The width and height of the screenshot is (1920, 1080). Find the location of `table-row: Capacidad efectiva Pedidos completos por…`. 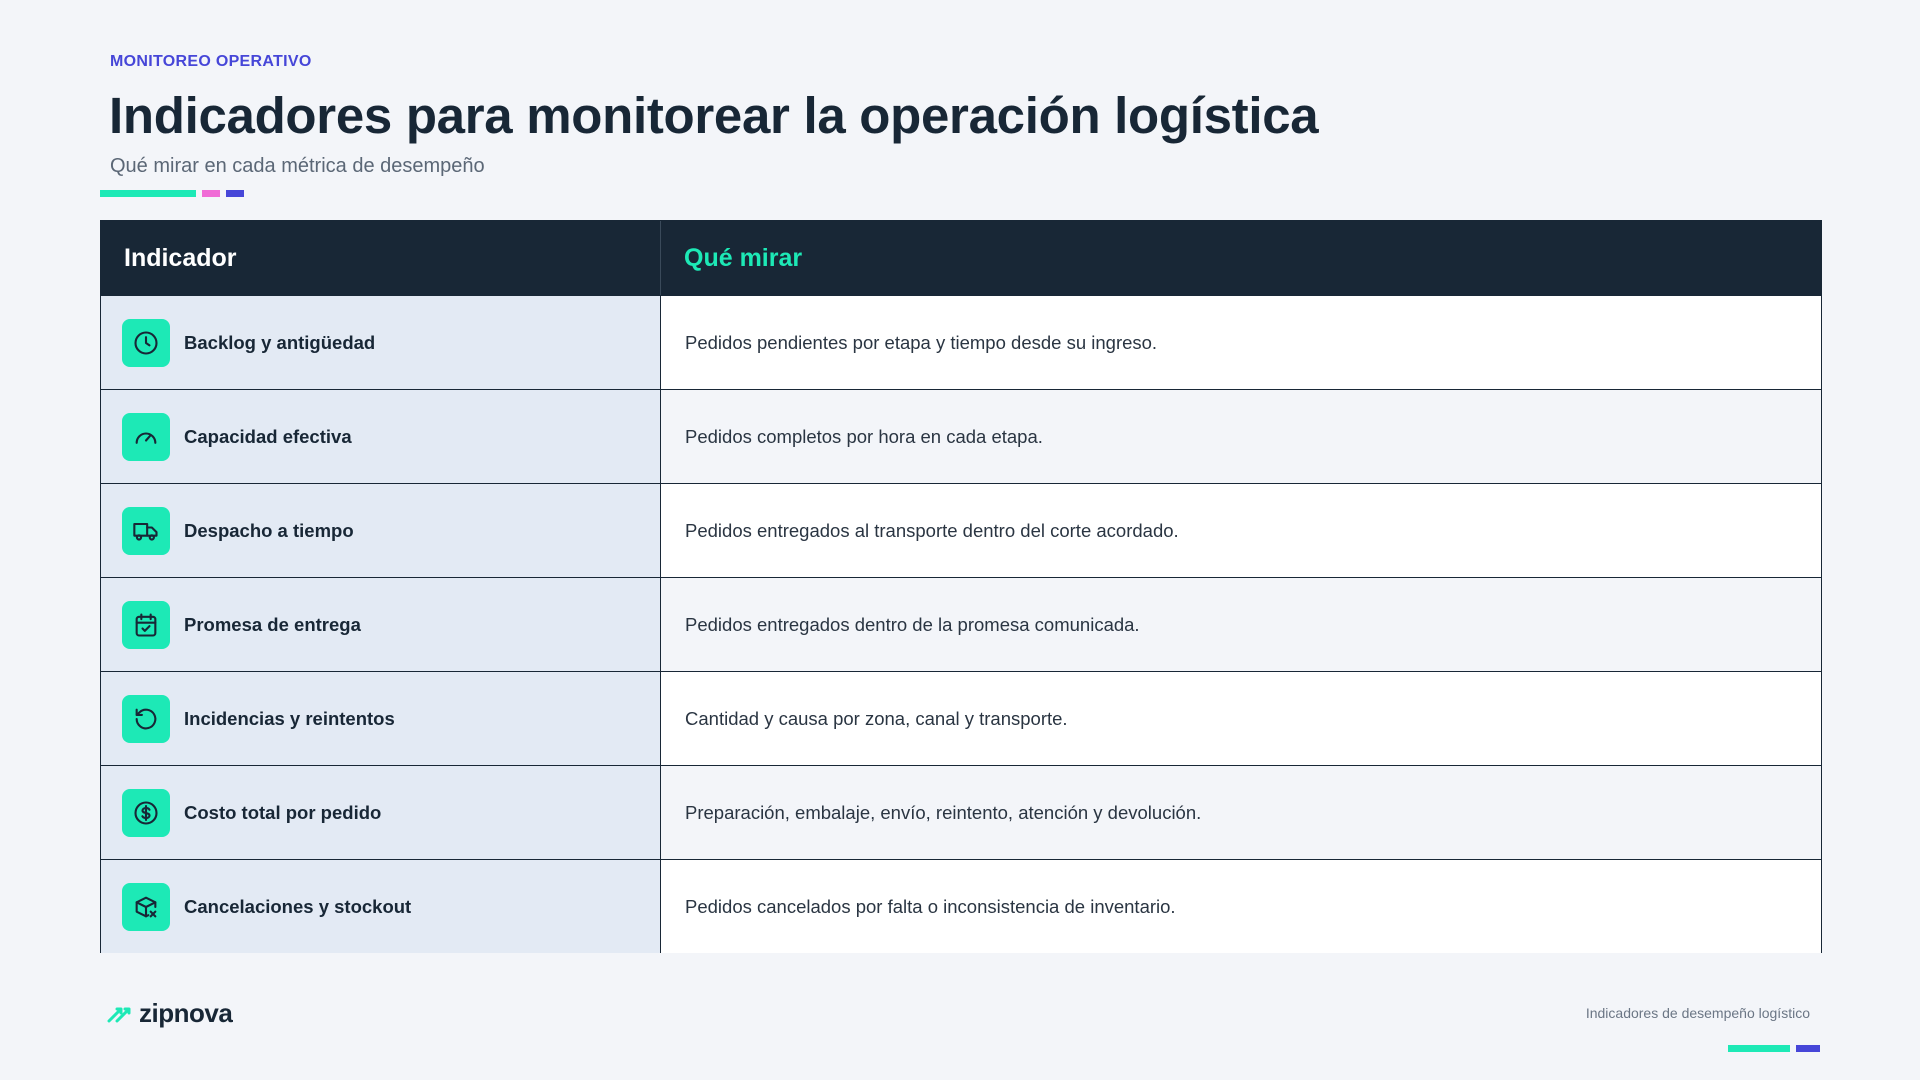

table-row: Capacidad efectiva Pedidos completos por… is located at coordinates (961, 436).